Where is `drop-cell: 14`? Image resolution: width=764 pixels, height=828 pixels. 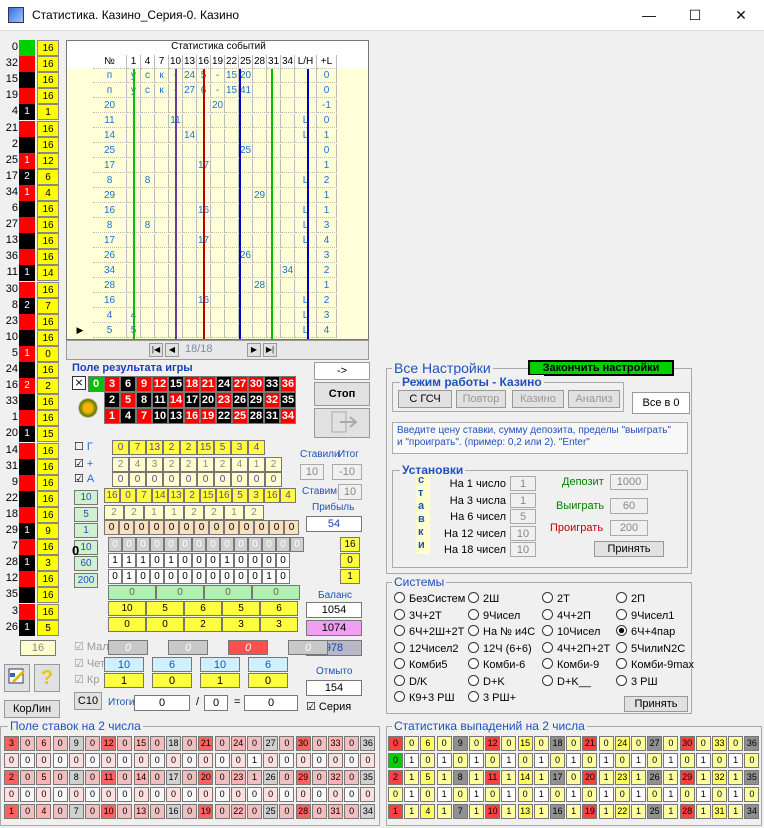
drop-cell: 14 is located at coordinates (525, 777).